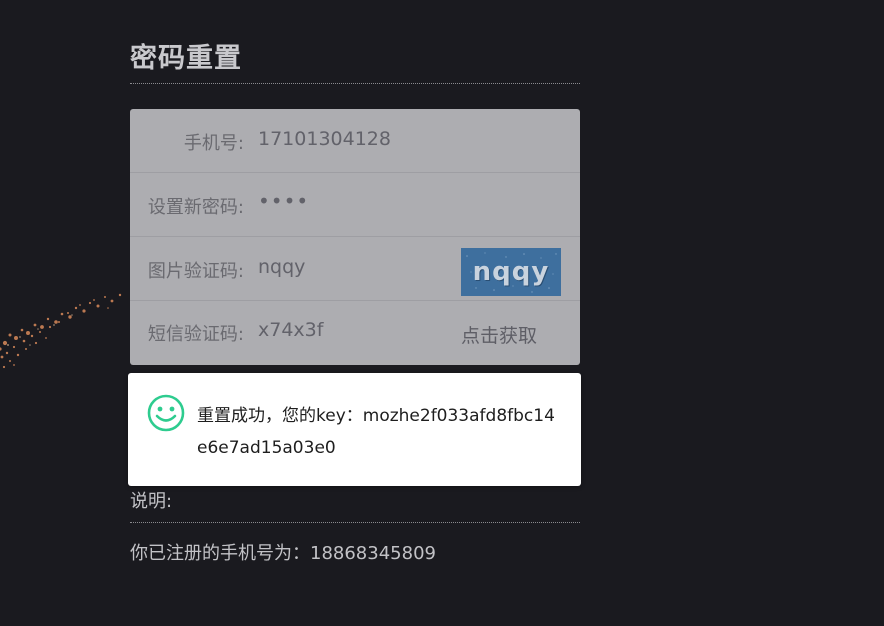 The height and width of the screenshot is (626, 884). I want to click on sms-input, so click(358, 330).